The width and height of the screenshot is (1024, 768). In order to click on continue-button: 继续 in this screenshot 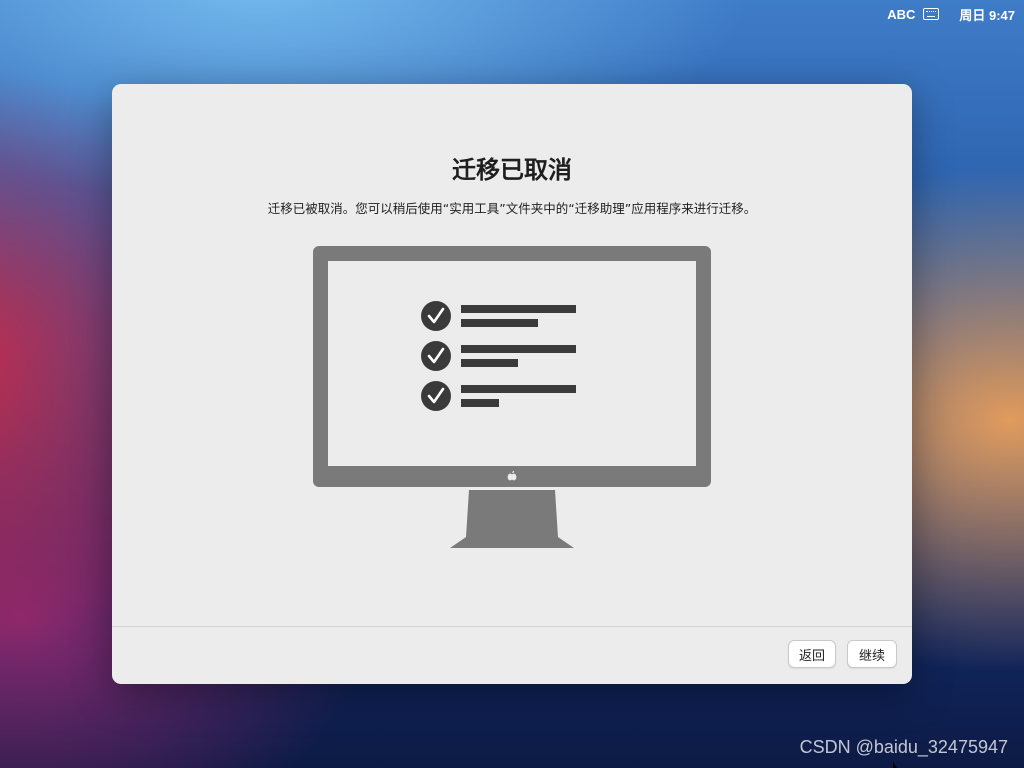, I will do `click(872, 654)`.